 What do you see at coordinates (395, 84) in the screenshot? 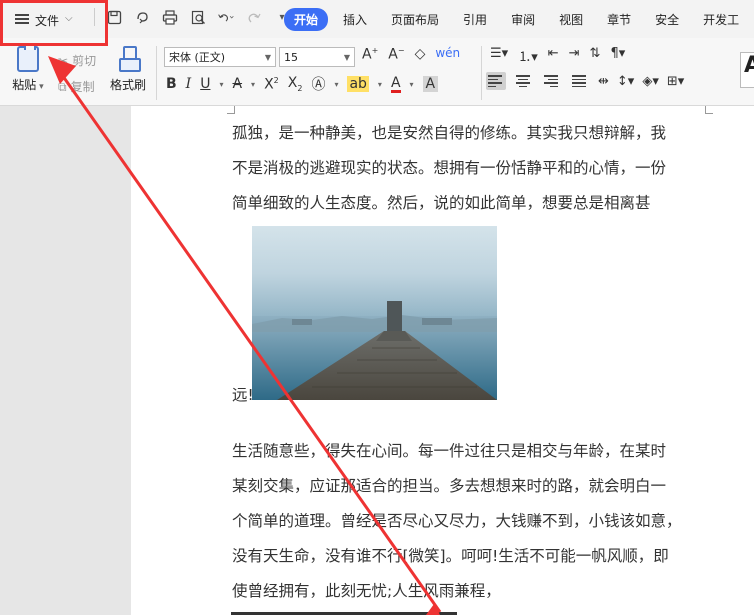
I see `font-color-icon: A` at bounding box center [395, 84].